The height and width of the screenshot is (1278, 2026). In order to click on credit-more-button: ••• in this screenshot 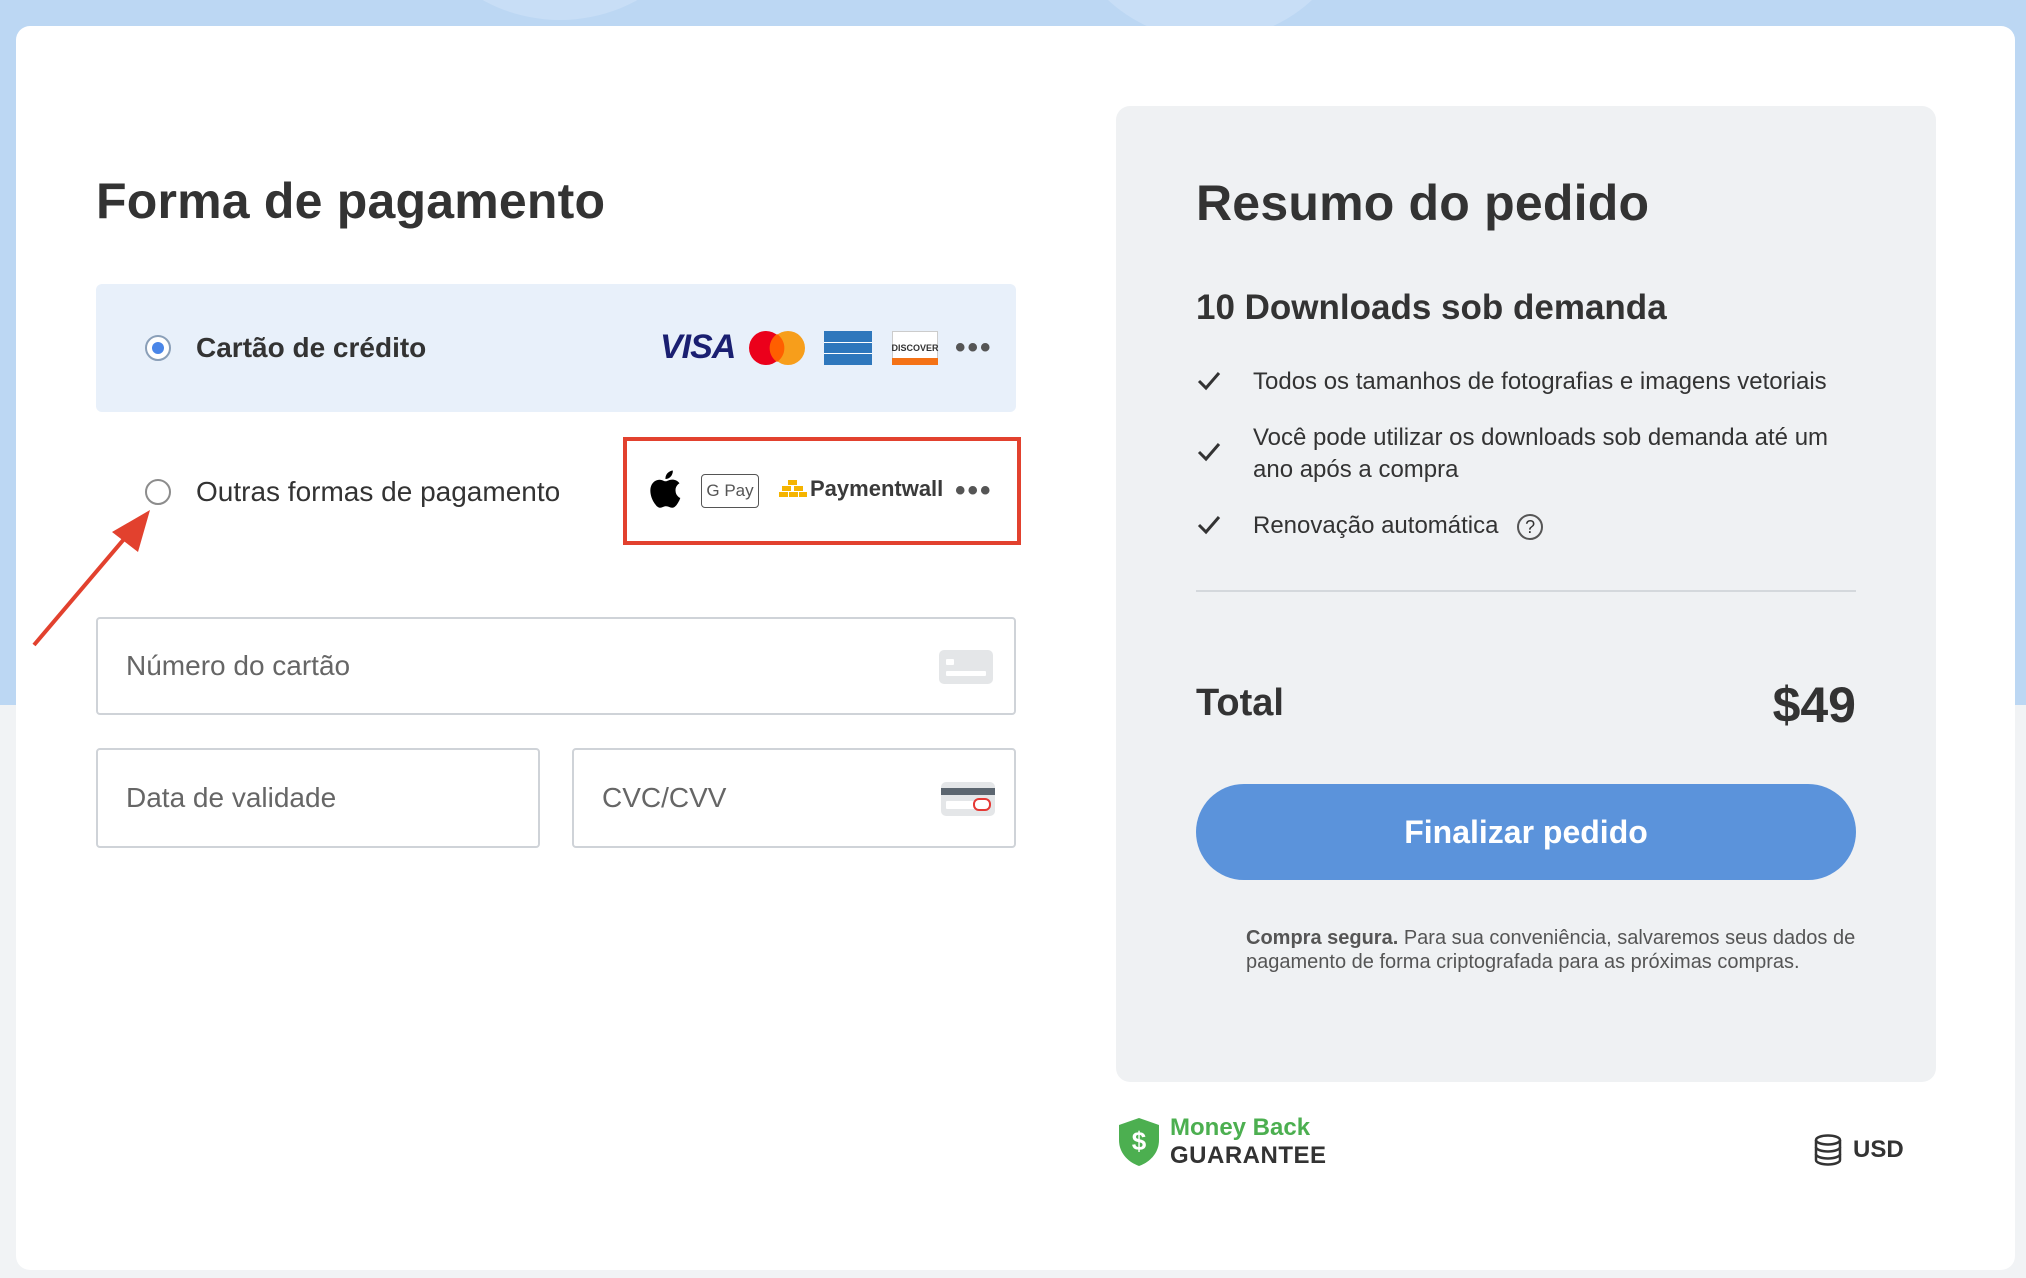, I will do `click(974, 348)`.